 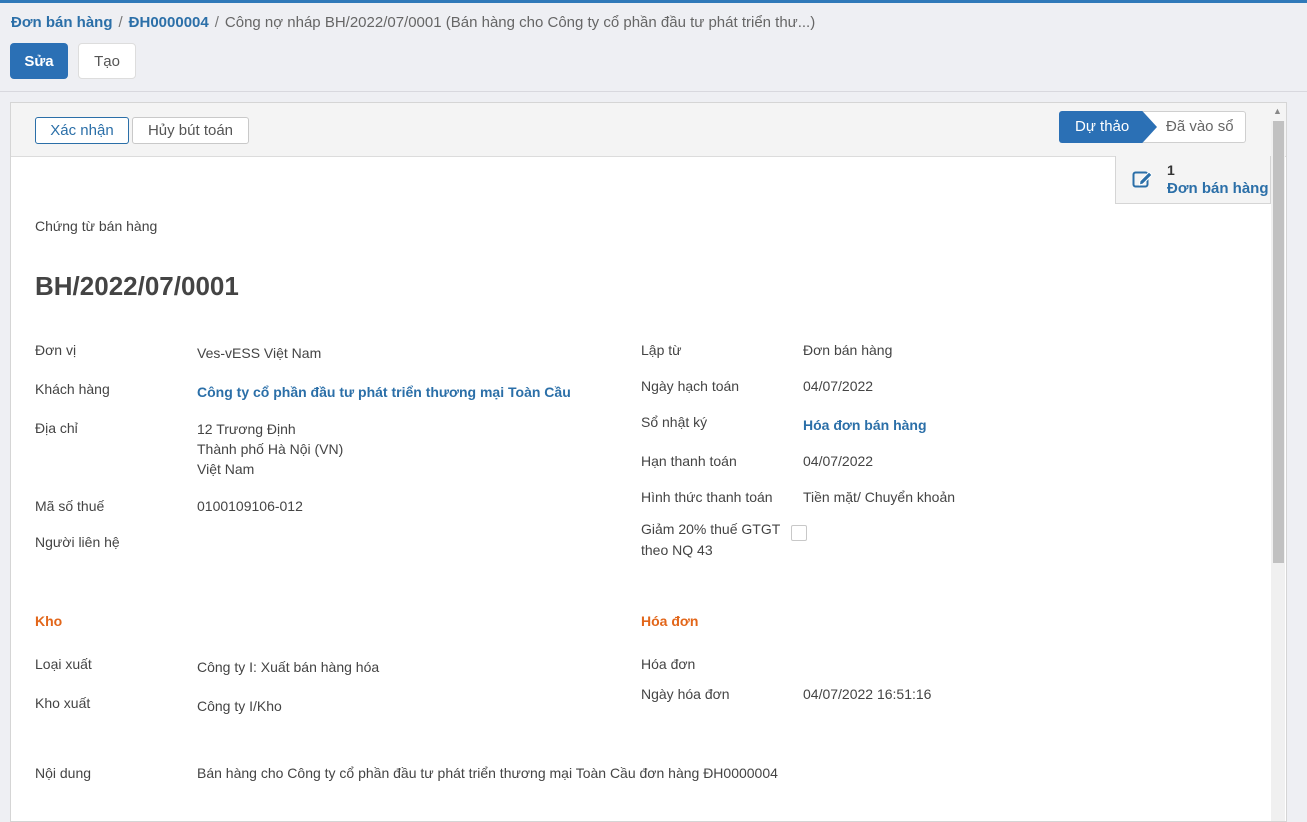 I want to click on contact-label: Người liên hệ, so click(x=77, y=542).